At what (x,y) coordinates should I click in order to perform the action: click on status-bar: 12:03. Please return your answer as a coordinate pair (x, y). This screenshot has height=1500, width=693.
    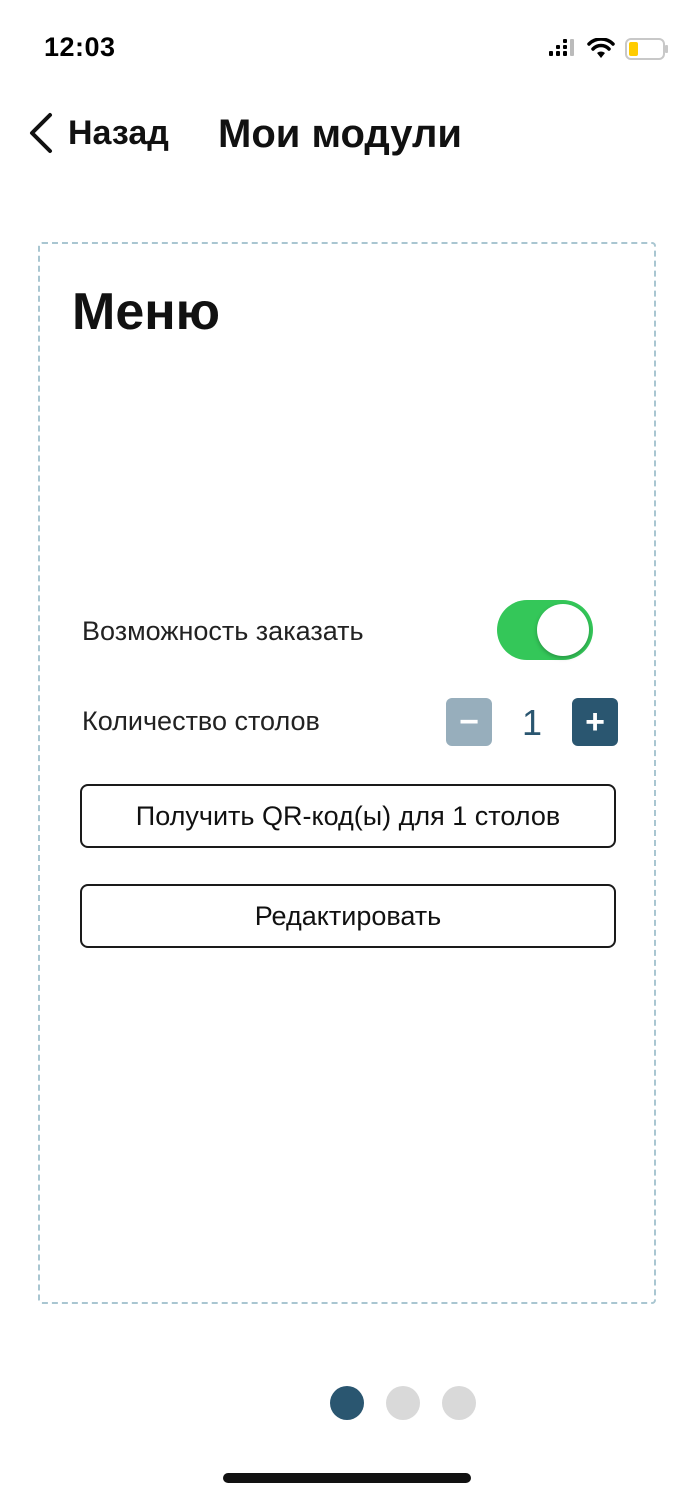
    Looking at the image, I should click on (346, 50).